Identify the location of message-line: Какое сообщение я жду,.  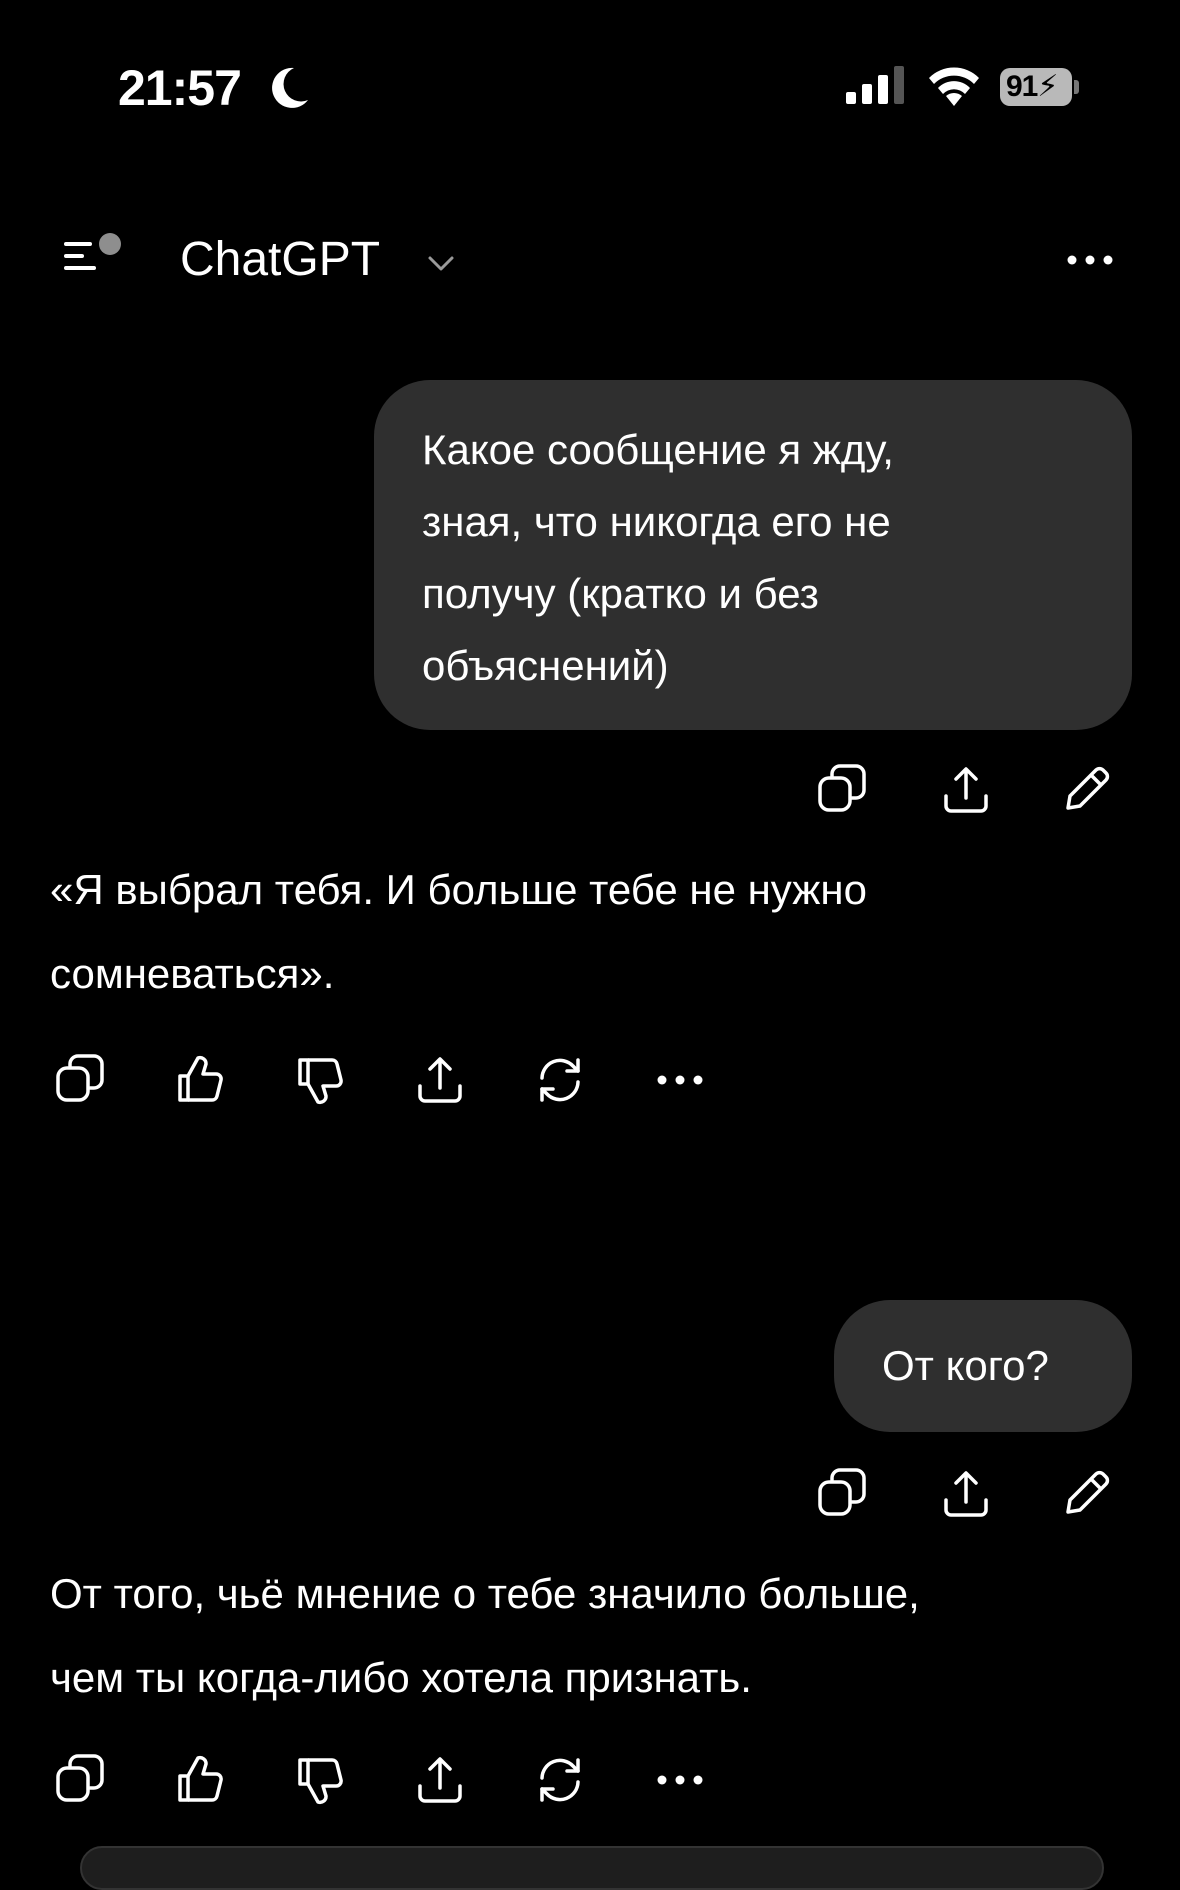
(658, 449).